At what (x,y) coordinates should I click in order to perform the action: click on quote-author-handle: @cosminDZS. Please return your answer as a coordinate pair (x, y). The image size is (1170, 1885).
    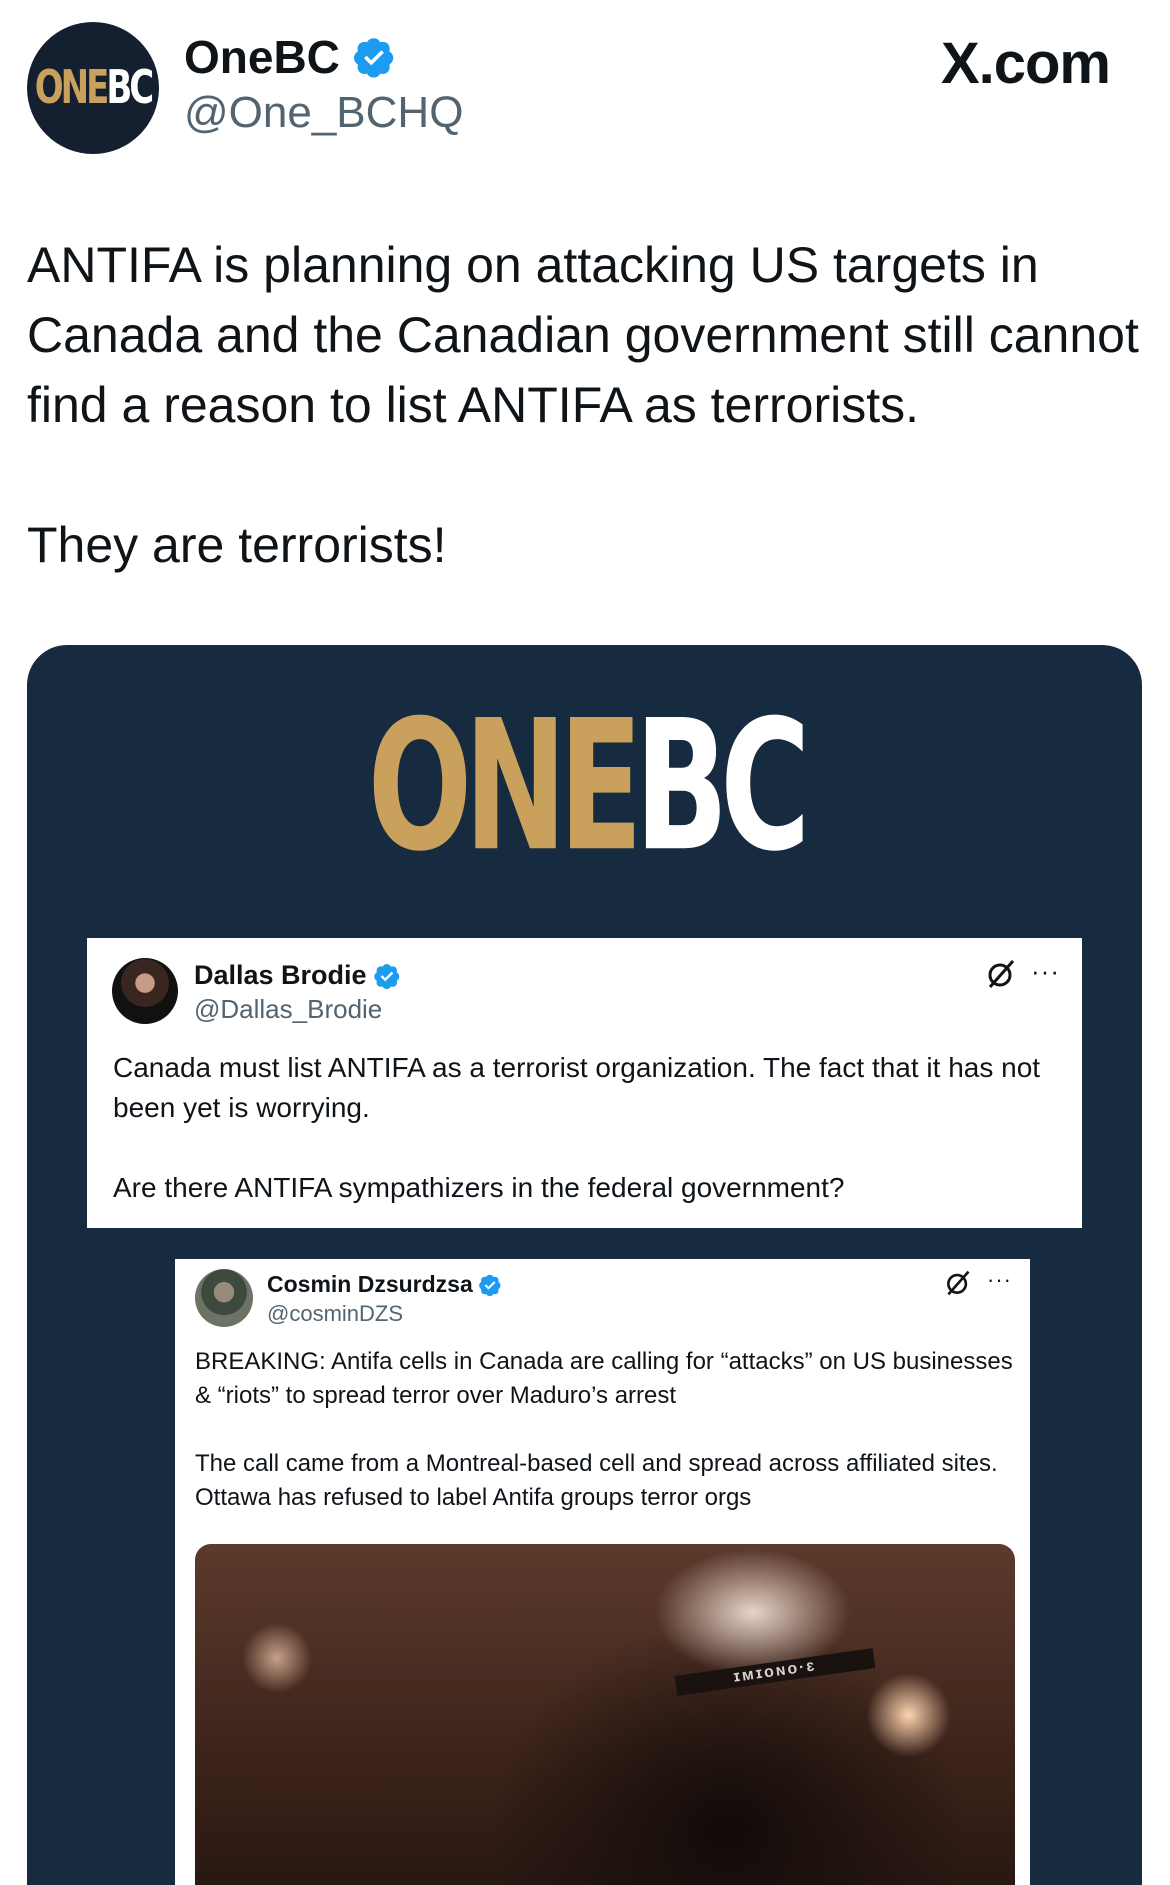
    Looking at the image, I should click on (335, 1313).